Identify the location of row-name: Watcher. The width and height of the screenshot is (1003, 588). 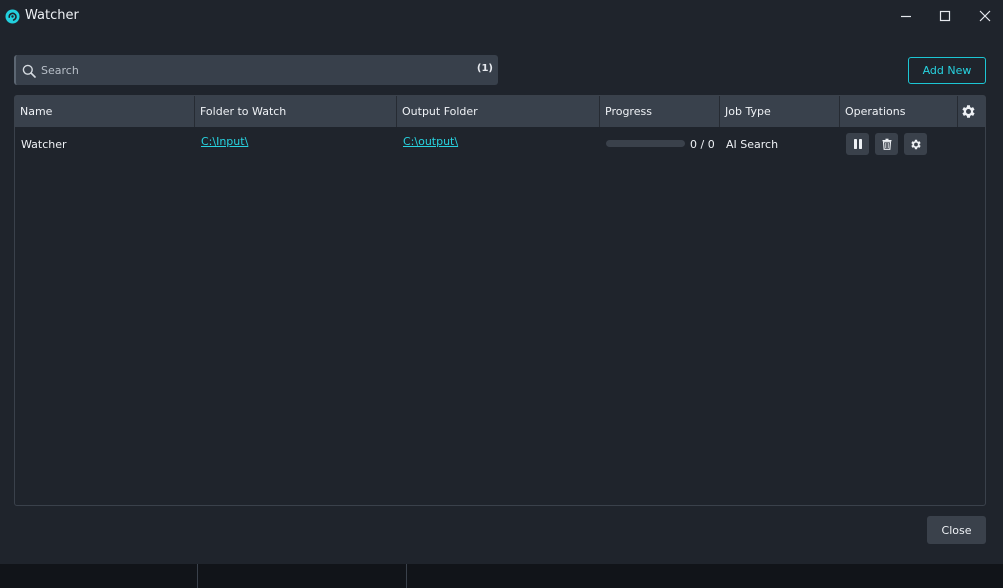
(44, 144).